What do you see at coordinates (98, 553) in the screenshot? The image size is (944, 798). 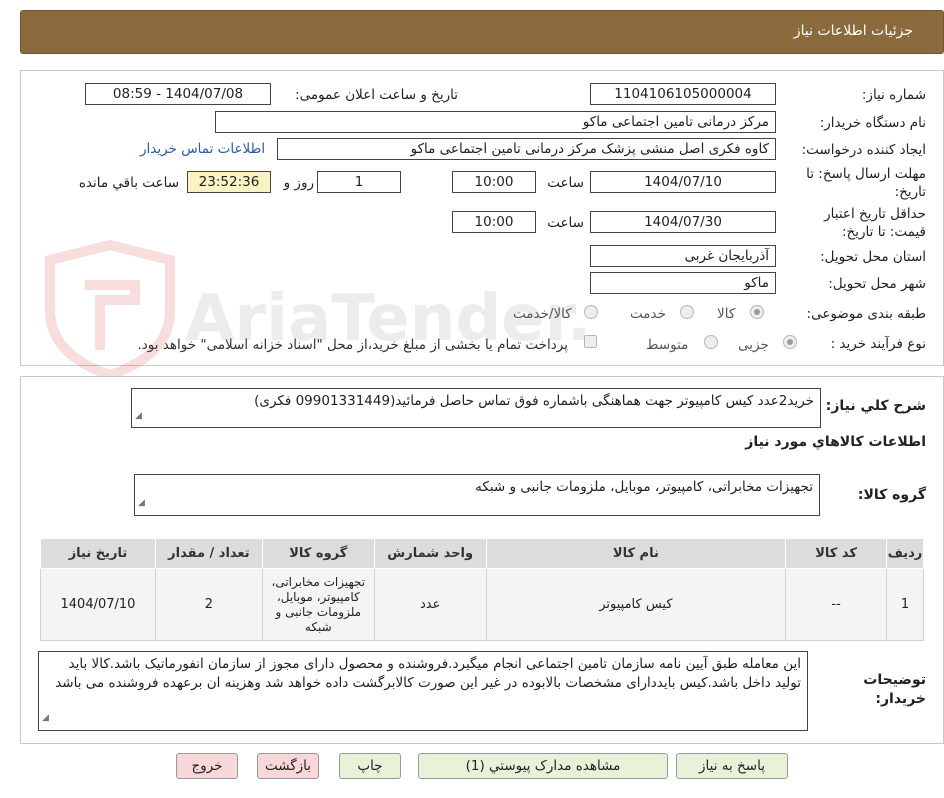 I see `col-date: تاریخ نیاز` at bounding box center [98, 553].